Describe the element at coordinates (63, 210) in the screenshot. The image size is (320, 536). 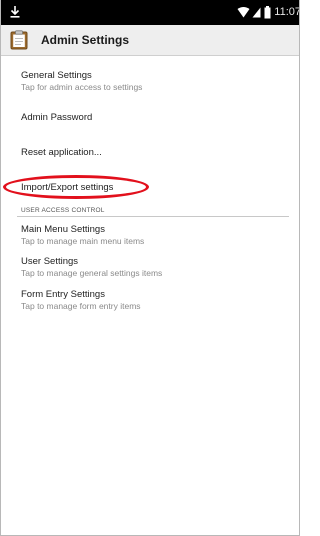
I see `user-access-control-header: USER ACCESS CONTROL` at that location.